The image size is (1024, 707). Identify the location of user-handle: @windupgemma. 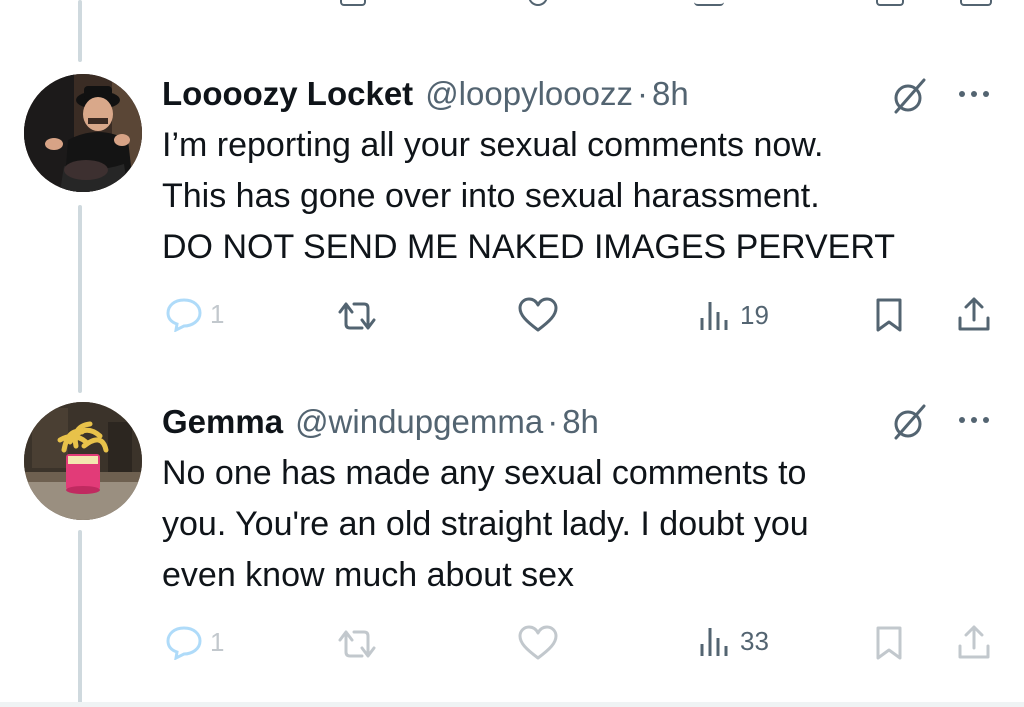
(419, 422).